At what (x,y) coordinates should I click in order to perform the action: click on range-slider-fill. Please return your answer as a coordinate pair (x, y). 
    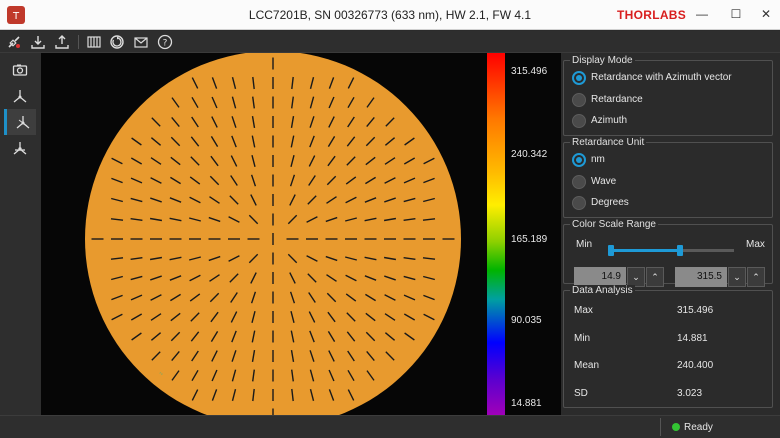
    Looking at the image, I should click on (644, 250).